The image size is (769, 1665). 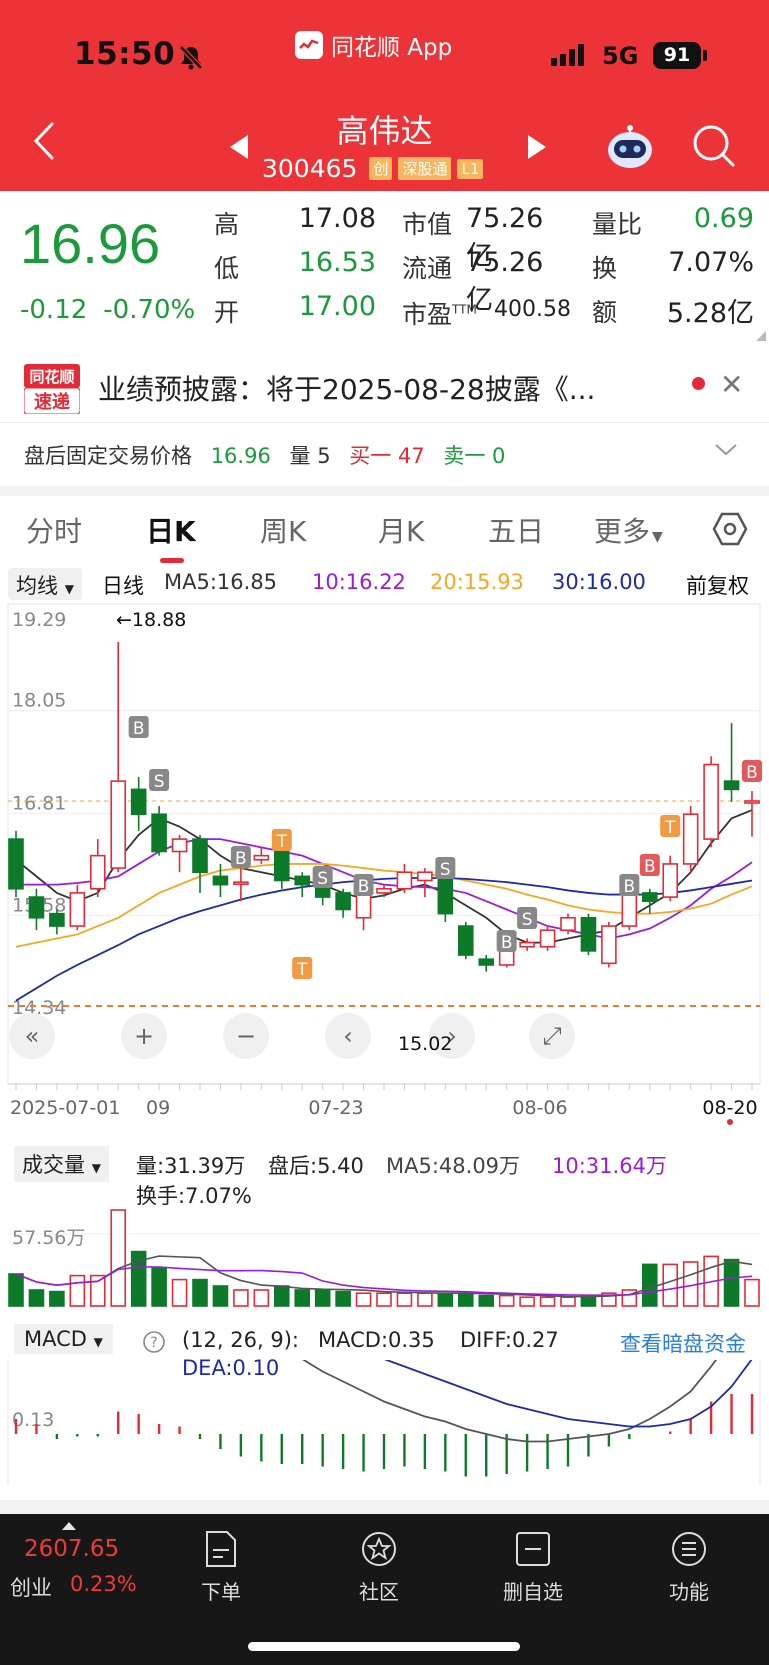 I want to click on nav-order: 下单, so click(x=221, y=1567).